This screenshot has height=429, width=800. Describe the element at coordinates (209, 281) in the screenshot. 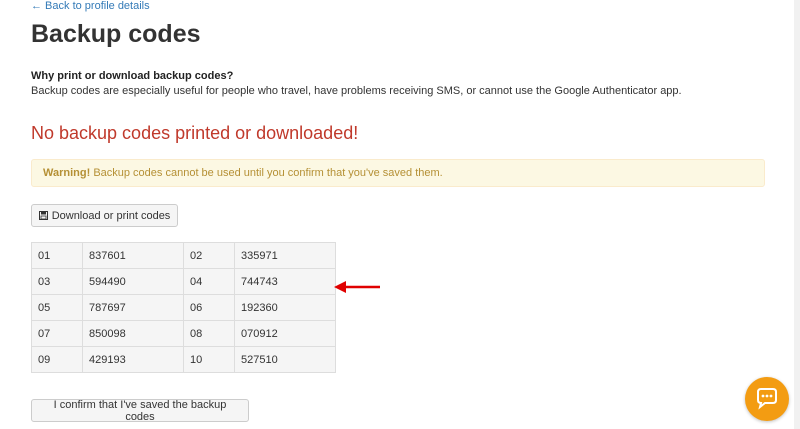

I see `code-number: 04` at that location.